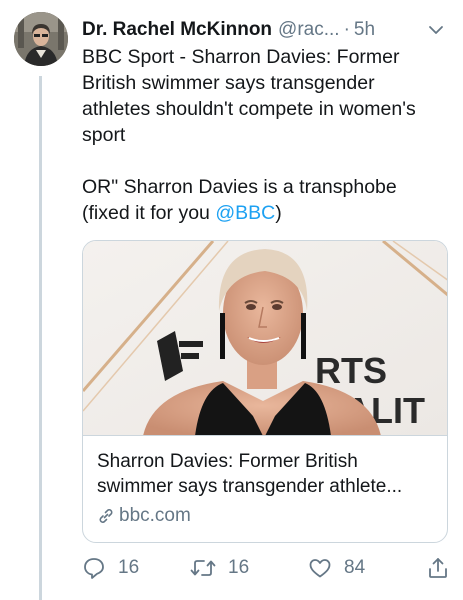 The width and height of the screenshot is (463, 600). I want to click on like-icon, so click(320, 568).